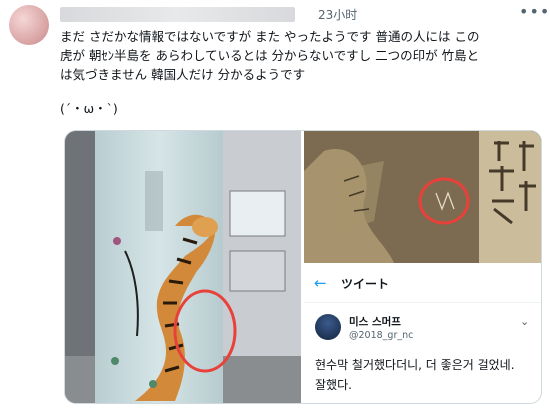 This screenshot has height=408, width=550. What do you see at coordinates (320, 283) in the screenshot?
I see `back-arrow-icon: ←` at bounding box center [320, 283].